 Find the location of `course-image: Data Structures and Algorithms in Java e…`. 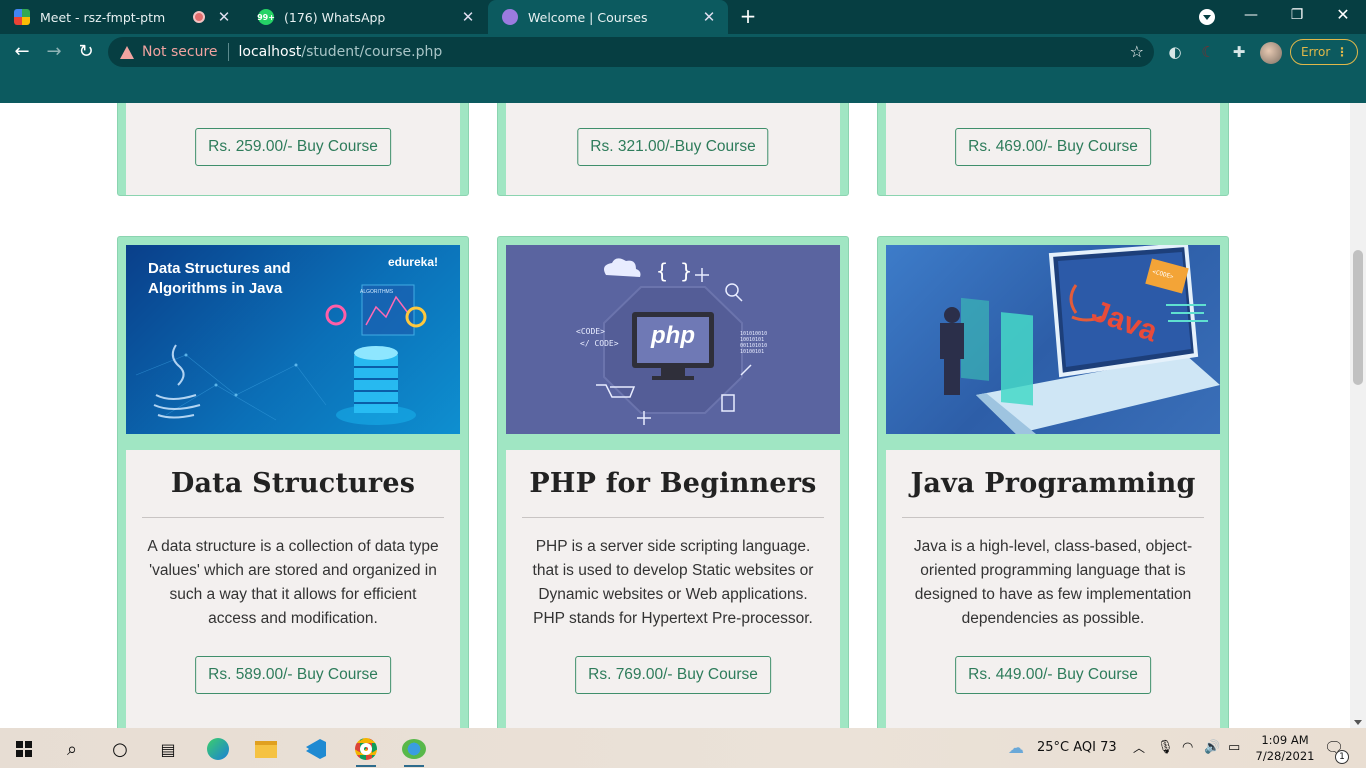

course-image: Data Structures and Algorithms in Java e… is located at coordinates (293, 339).